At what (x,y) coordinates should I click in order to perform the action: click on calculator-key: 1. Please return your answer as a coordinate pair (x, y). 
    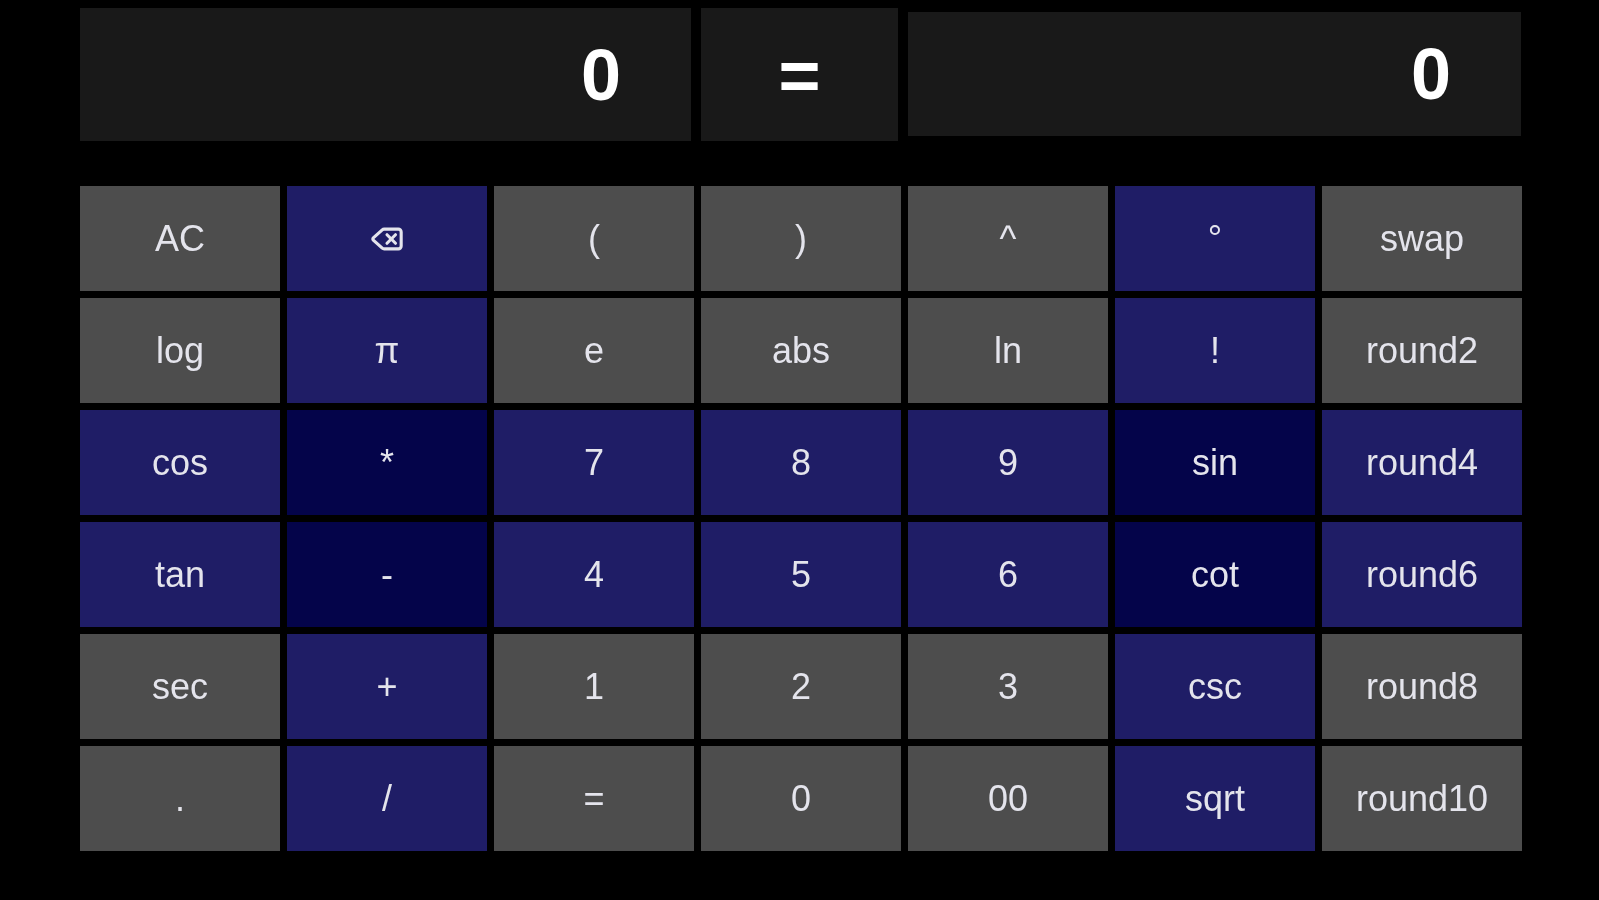
    Looking at the image, I should click on (594, 686).